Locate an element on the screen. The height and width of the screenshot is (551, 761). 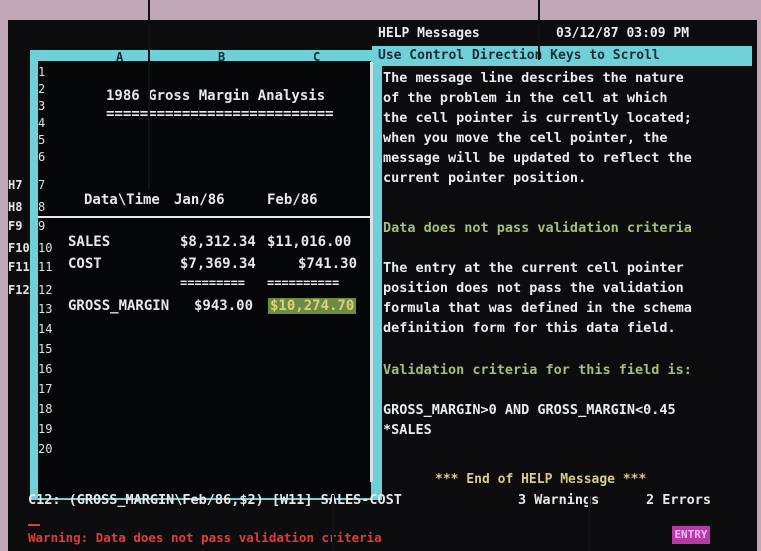
function-key-label: H8 is located at coordinates (15, 207).